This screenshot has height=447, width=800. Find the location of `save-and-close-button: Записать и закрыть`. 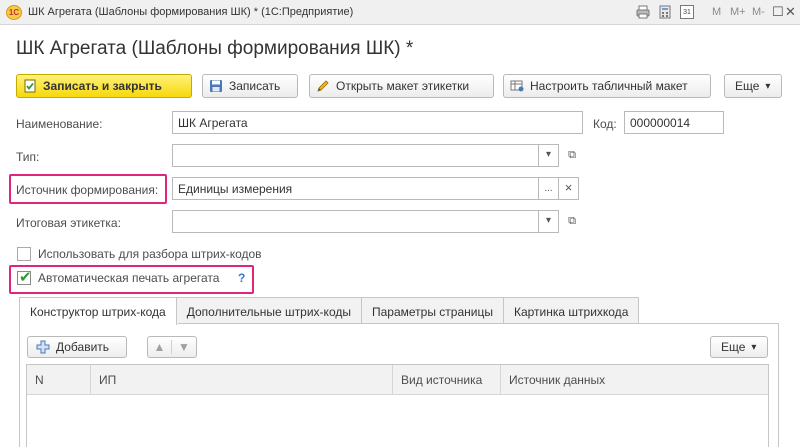

save-and-close-button: Записать и закрыть is located at coordinates (104, 86).